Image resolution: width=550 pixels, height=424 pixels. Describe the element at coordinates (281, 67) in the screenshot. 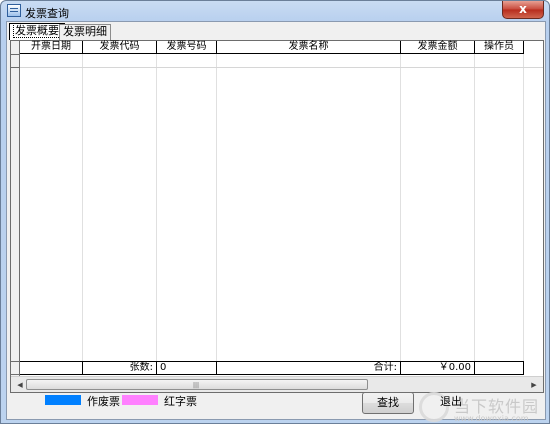

I see `empty-row-separator` at that location.